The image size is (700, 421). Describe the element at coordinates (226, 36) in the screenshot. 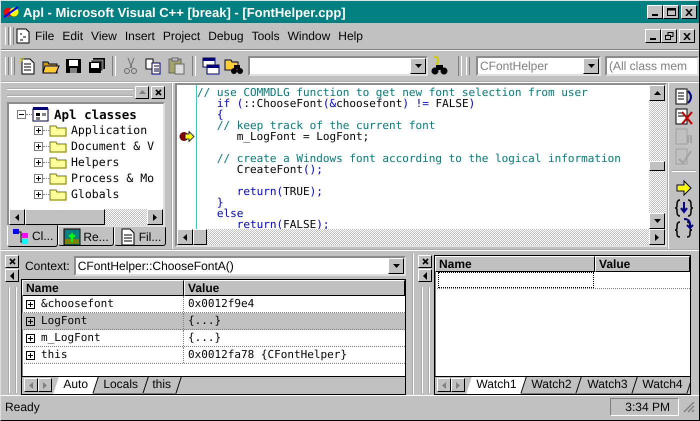

I see `menu-item: Debug` at that location.